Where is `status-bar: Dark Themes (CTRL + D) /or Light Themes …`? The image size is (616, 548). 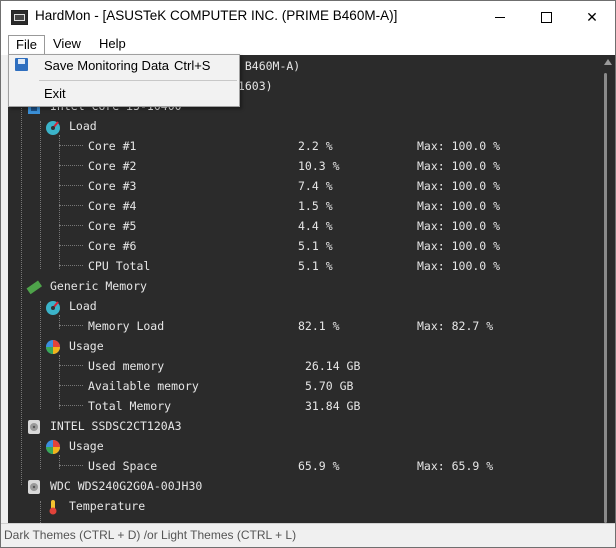
status-bar: Dark Themes (CTRL + D) /or Light Themes … is located at coordinates (308, 535).